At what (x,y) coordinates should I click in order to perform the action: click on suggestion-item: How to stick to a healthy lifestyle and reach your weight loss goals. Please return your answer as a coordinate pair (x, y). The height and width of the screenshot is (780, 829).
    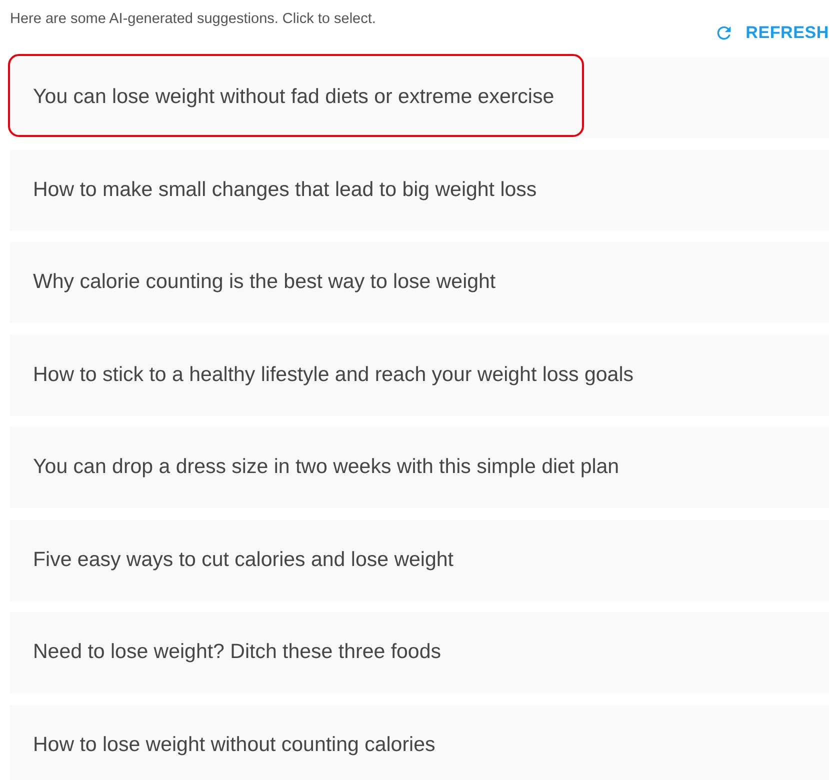
    Looking at the image, I should click on (419, 375).